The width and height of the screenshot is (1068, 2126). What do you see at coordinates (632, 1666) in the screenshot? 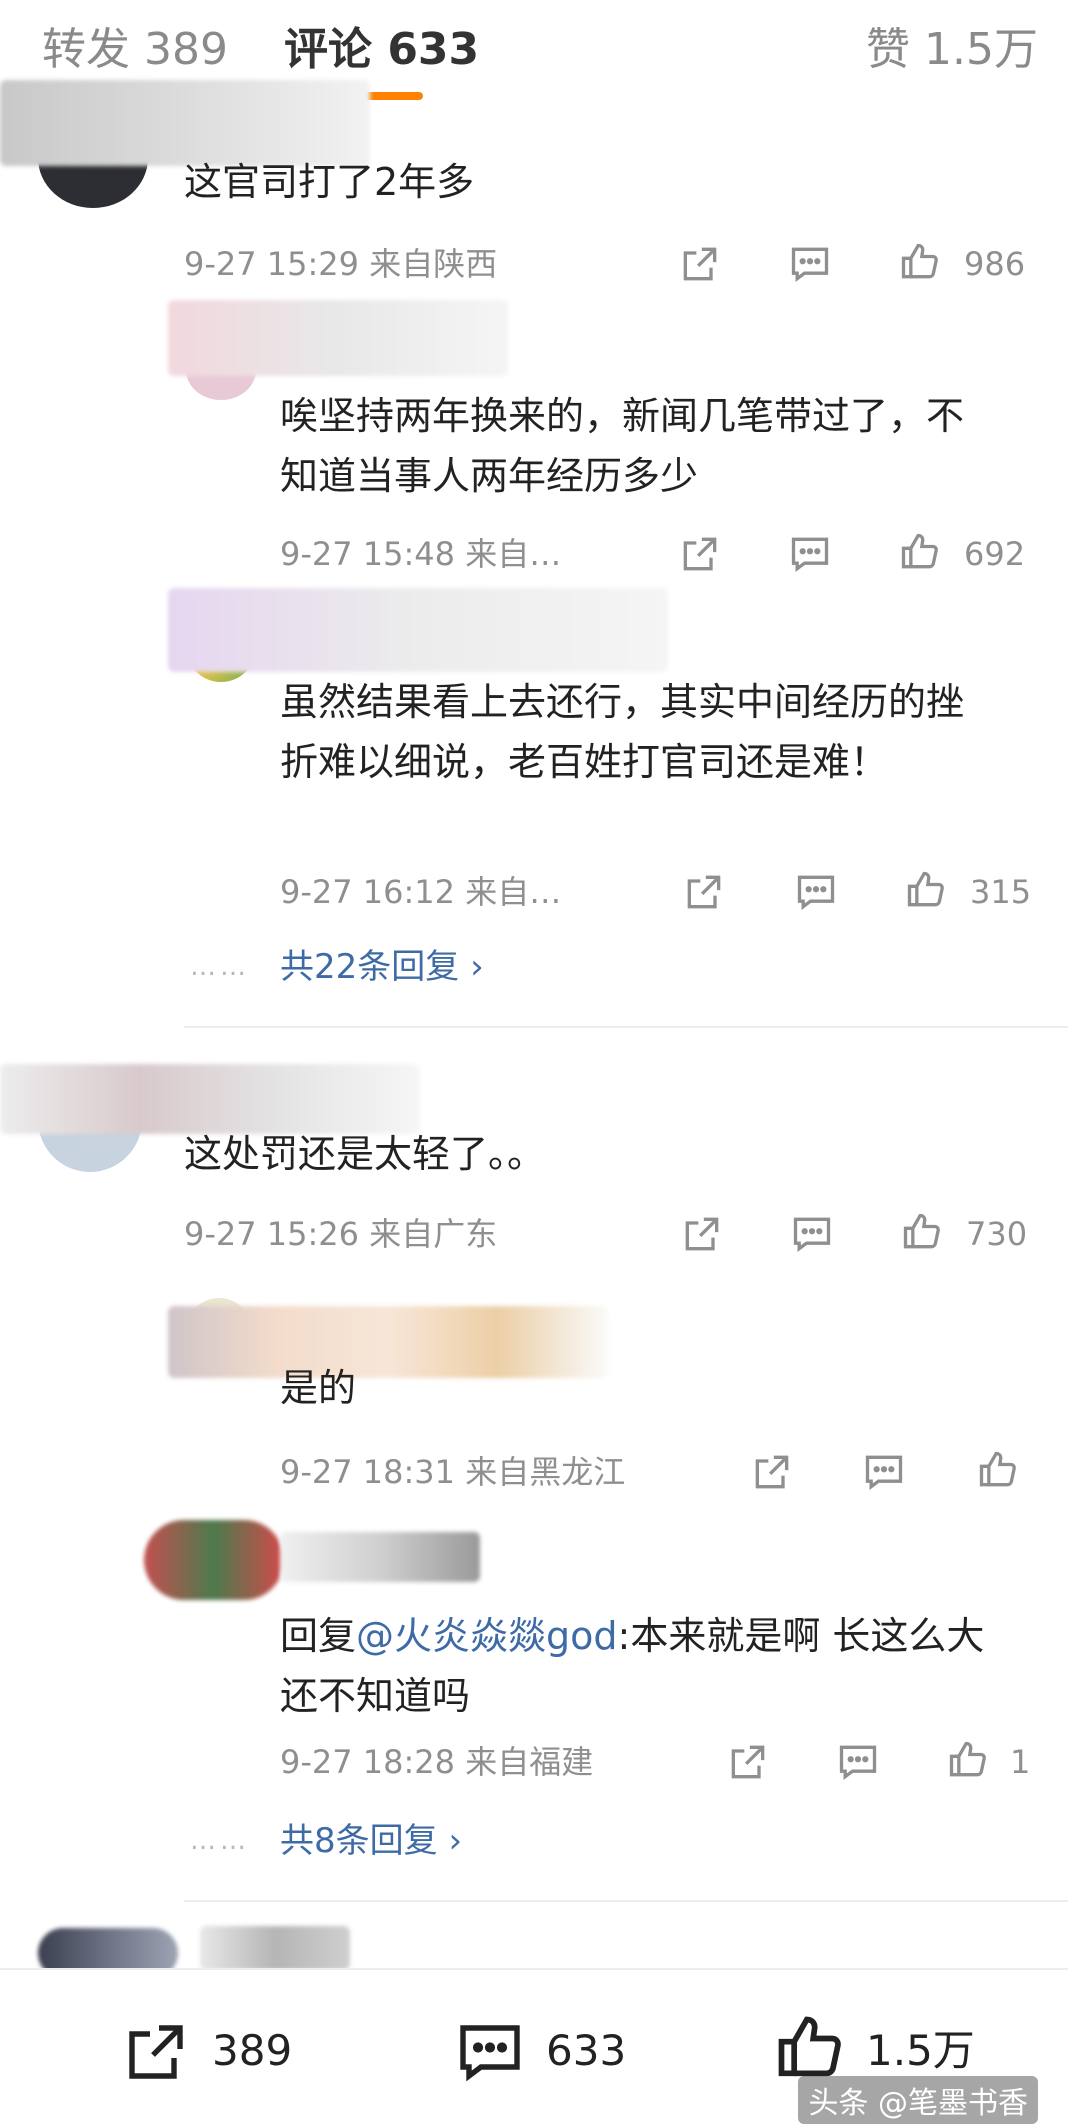
I see `reply-text: 回复@火炎焱燚god:本来就是啊 长这么大还不知道吗` at bounding box center [632, 1666].